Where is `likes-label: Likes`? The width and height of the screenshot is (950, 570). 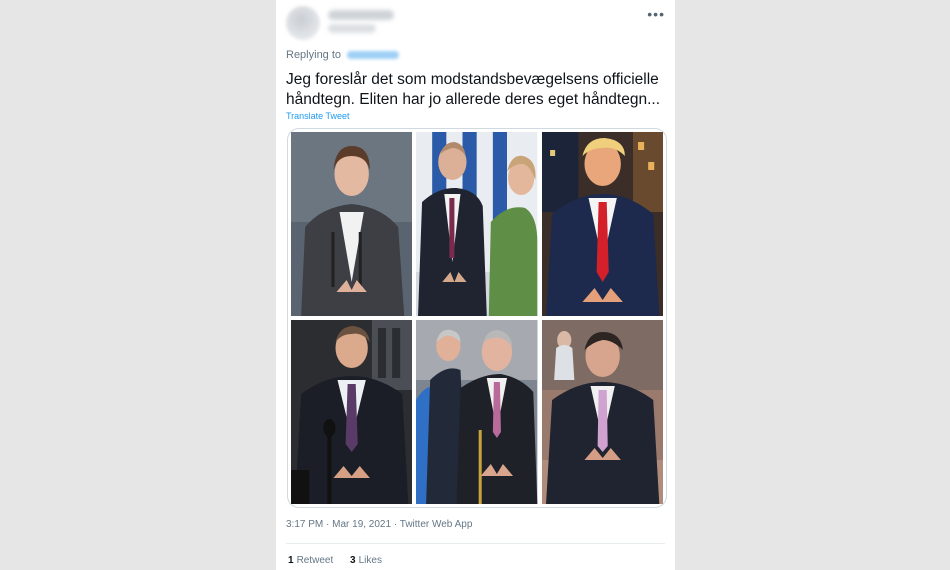 likes-label: Likes is located at coordinates (370, 560).